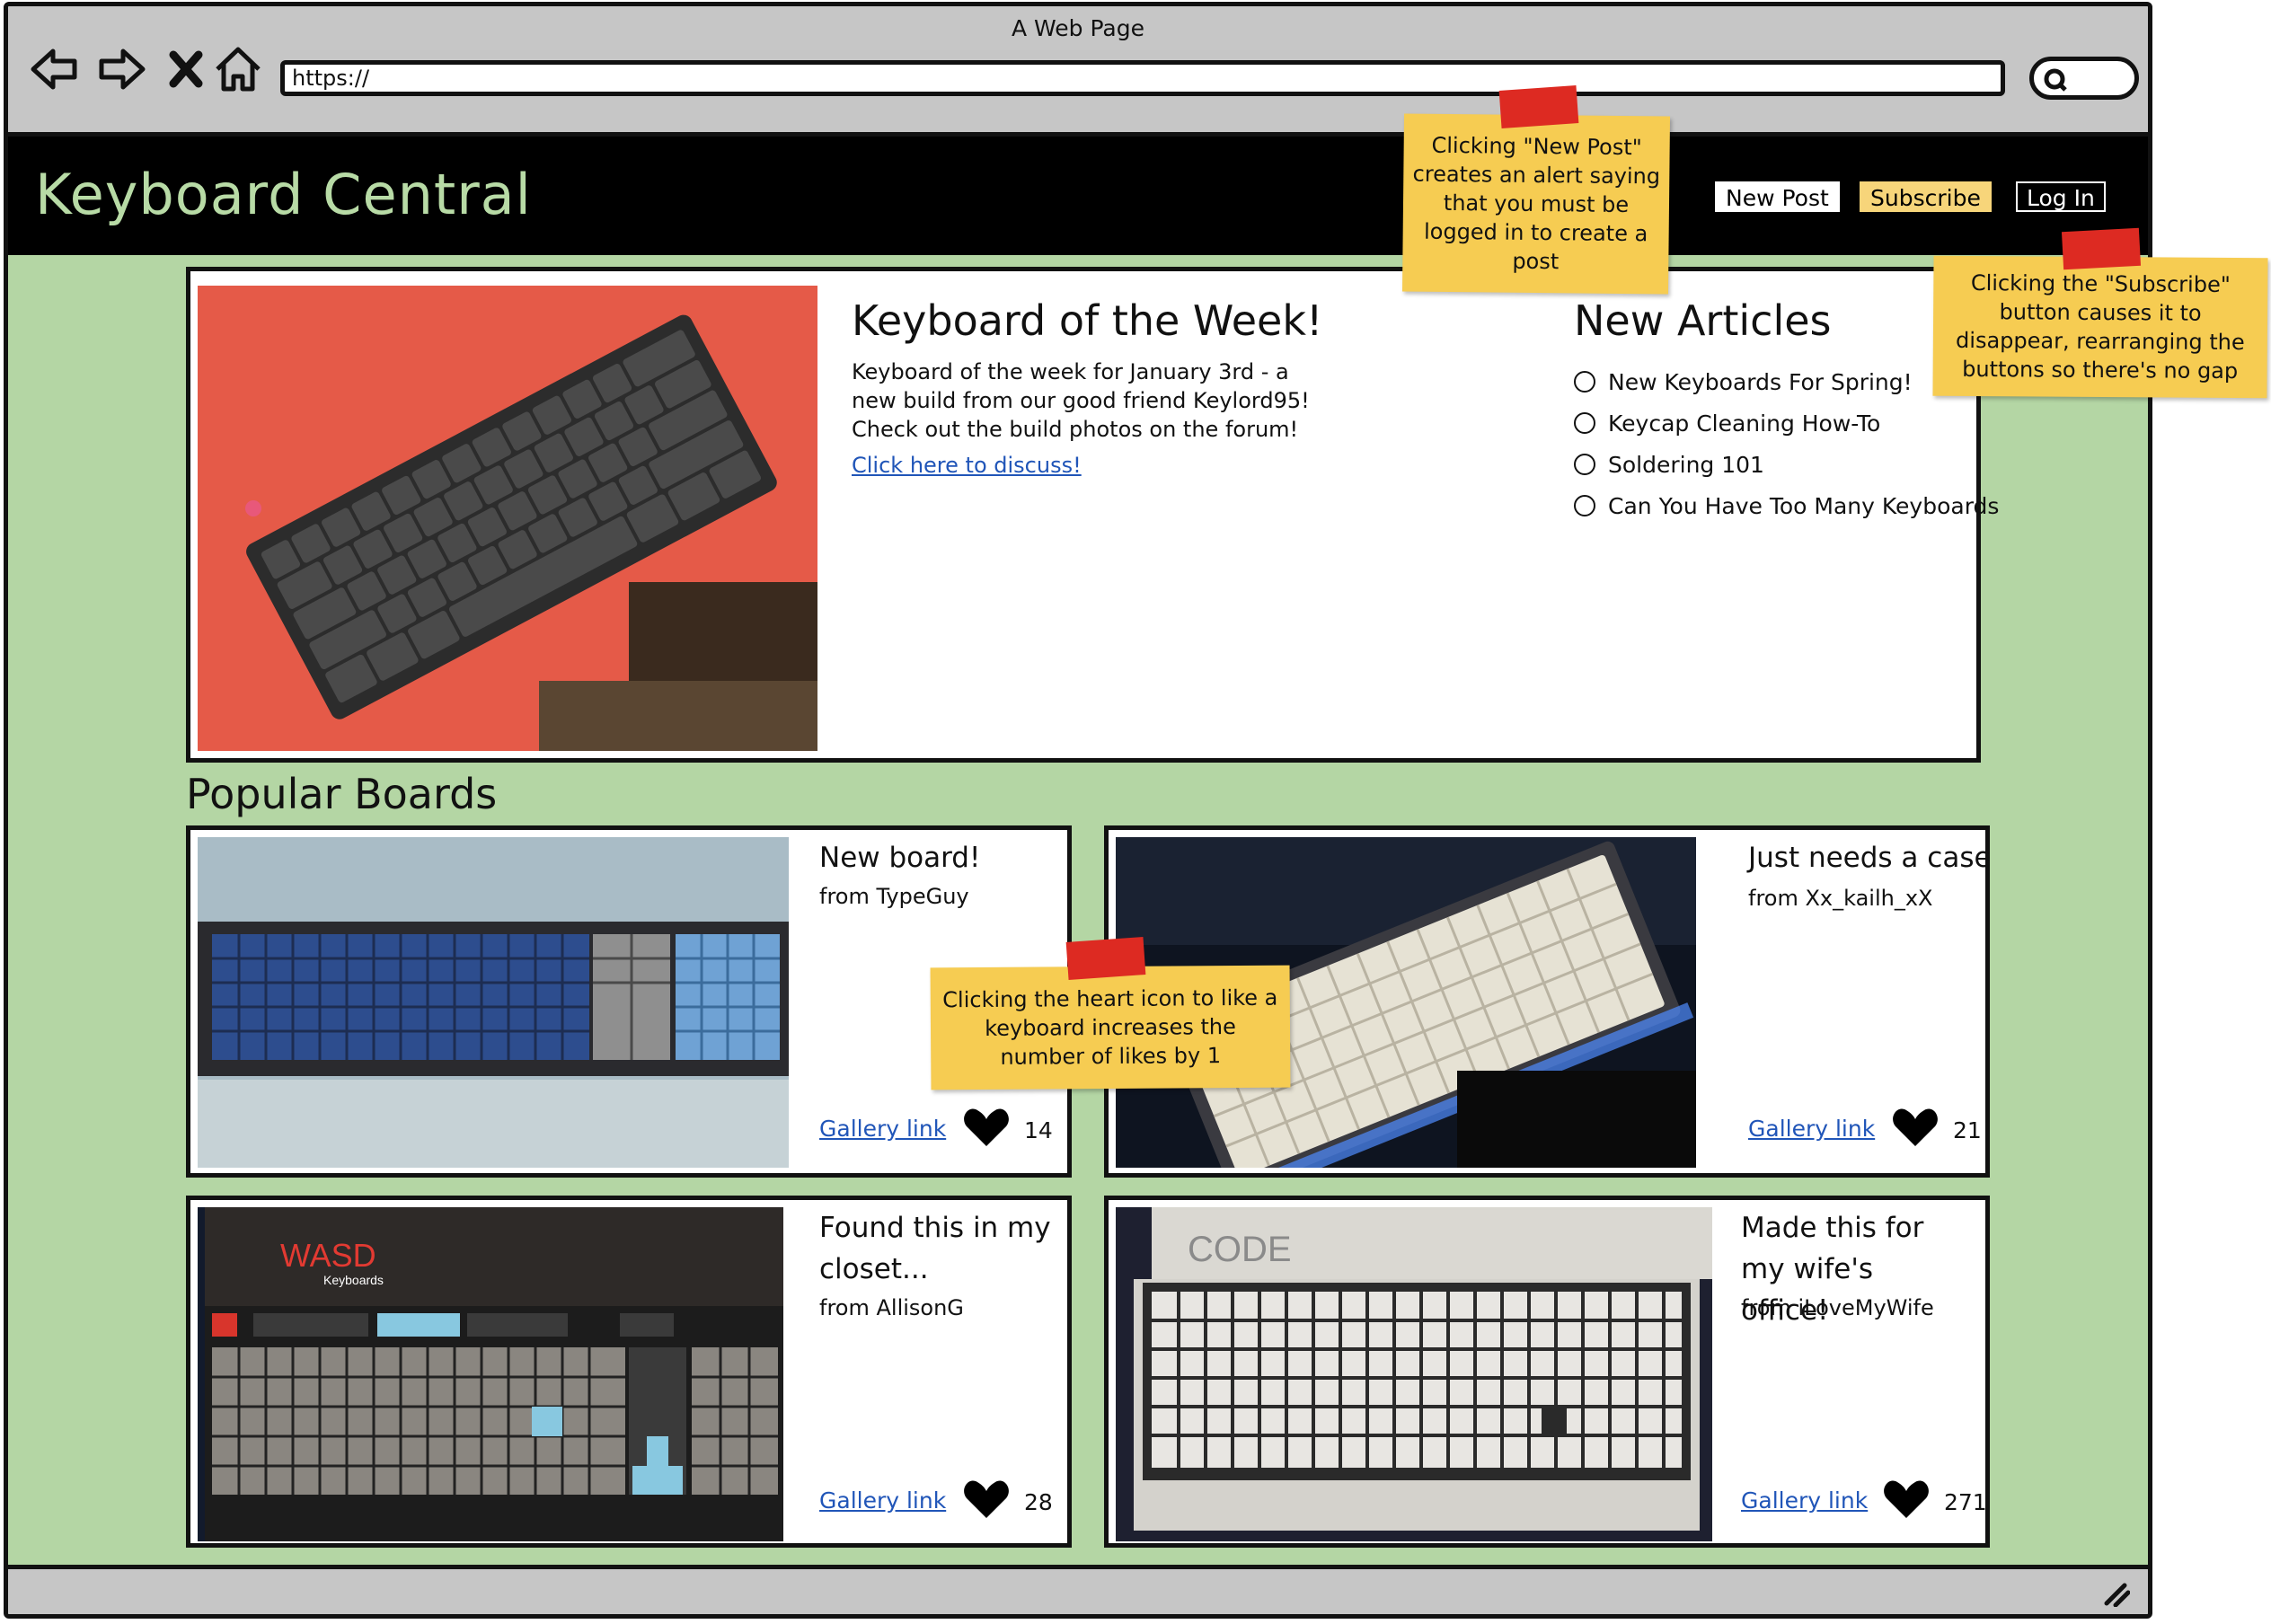 The height and width of the screenshot is (1624, 2271). What do you see at coordinates (328, 1255) in the screenshot?
I see `wasd-brand-text: WASD` at bounding box center [328, 1255].